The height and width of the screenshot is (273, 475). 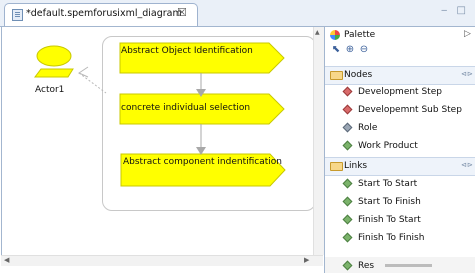 What do you see at coordinates (202, 162) in the screenshot?
I see `task-label-3: Abstract component indentification` at bounding box center [202, 162].